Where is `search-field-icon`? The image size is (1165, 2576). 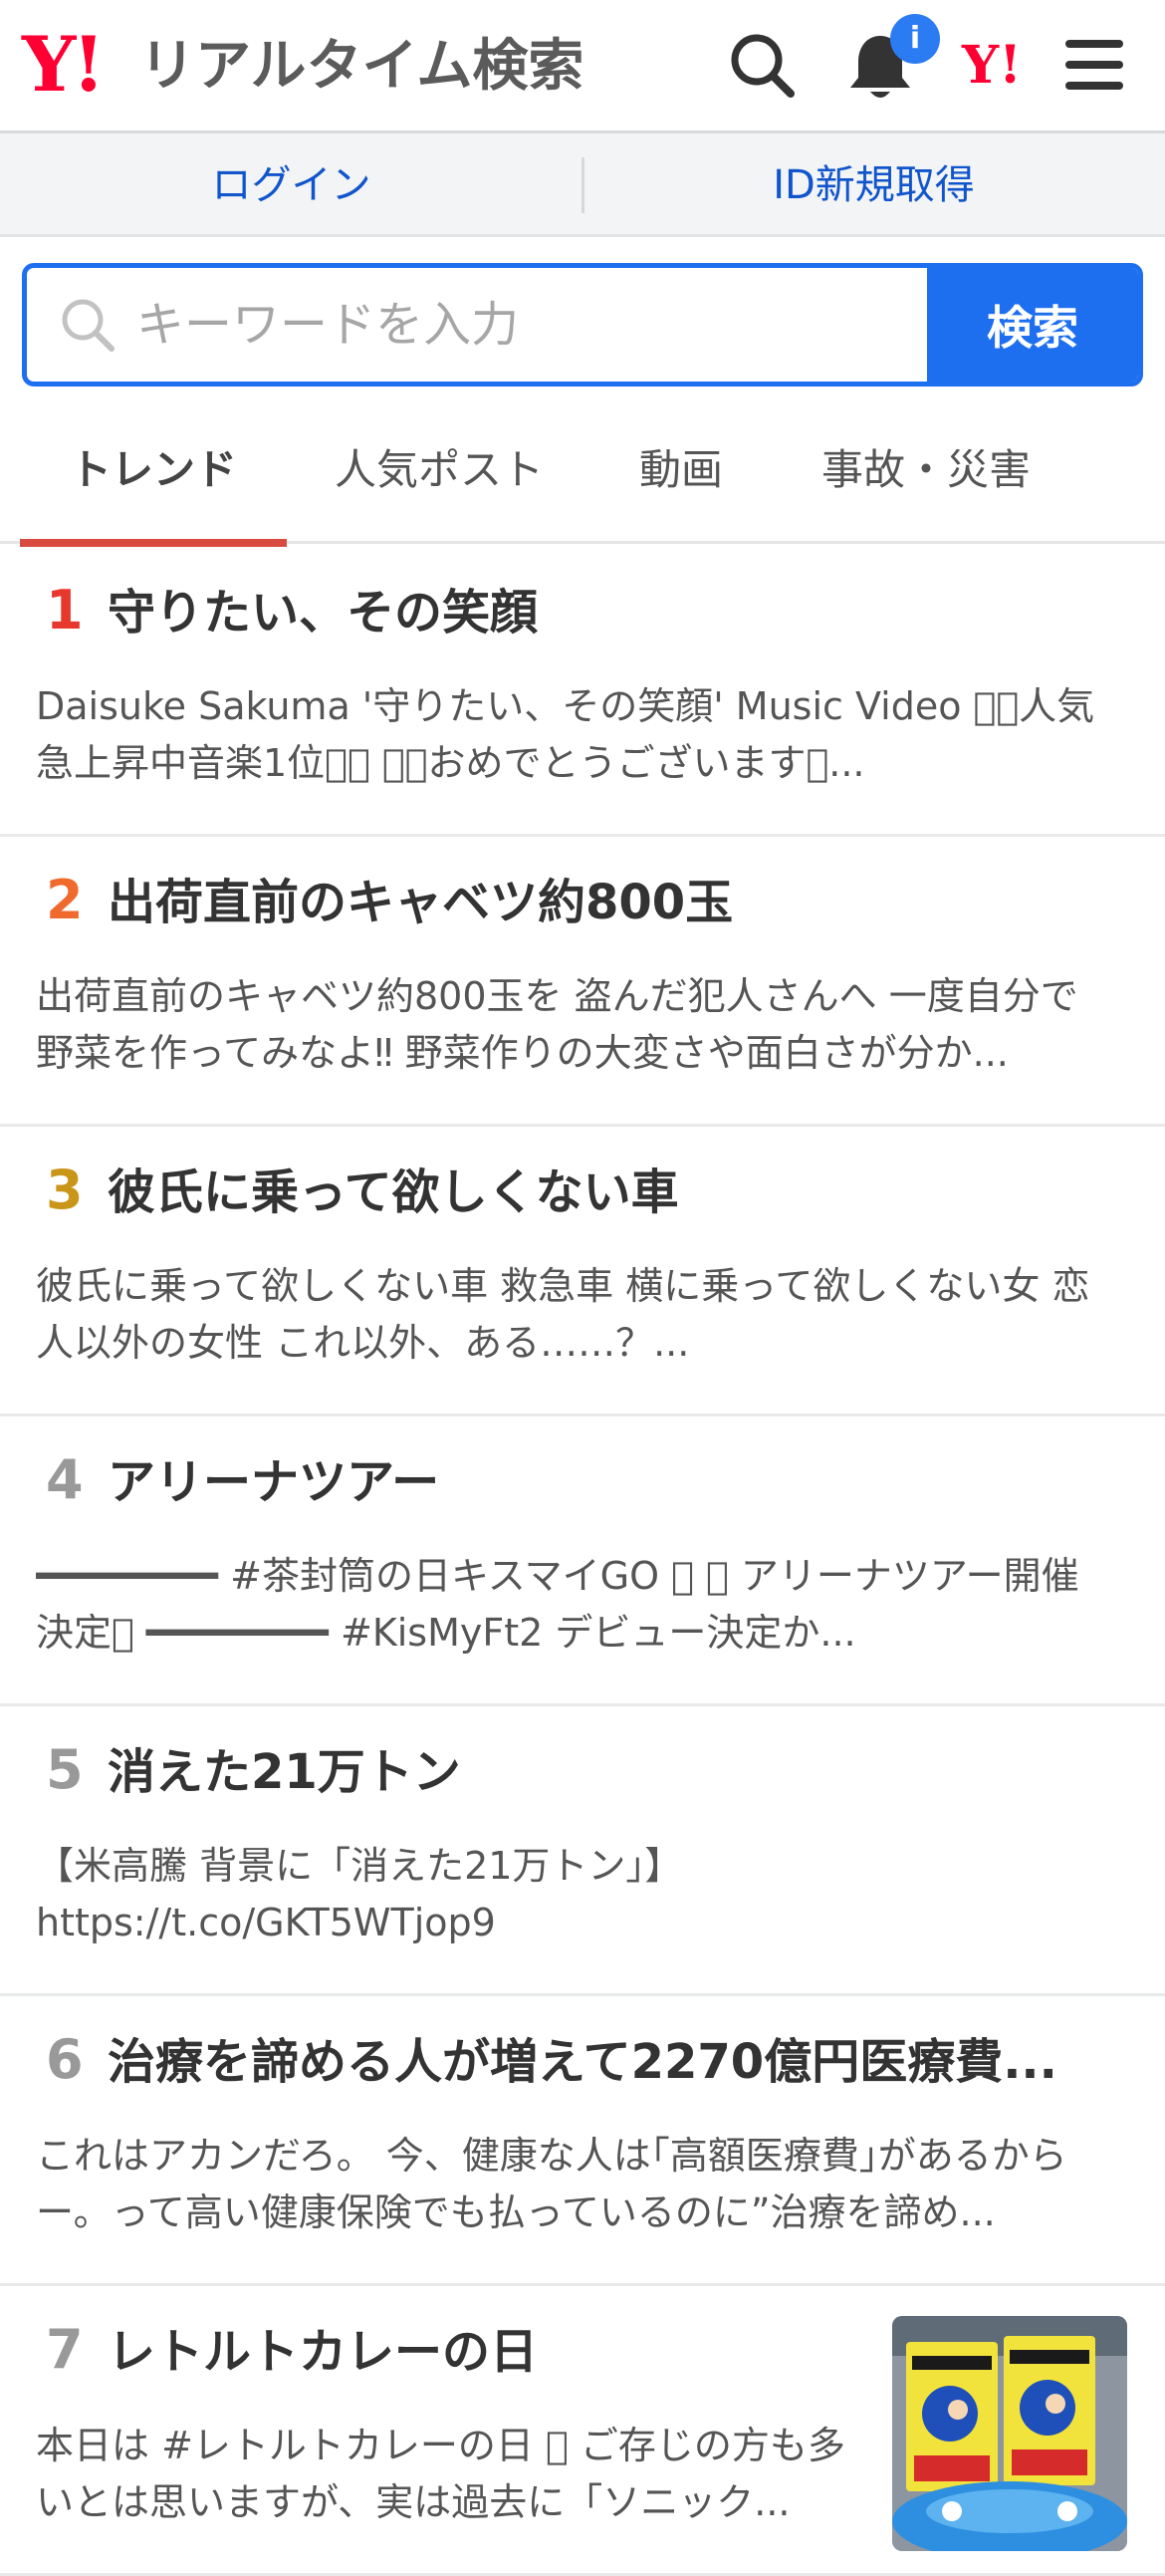 search-field-icon is located at coordinates (88, 325).